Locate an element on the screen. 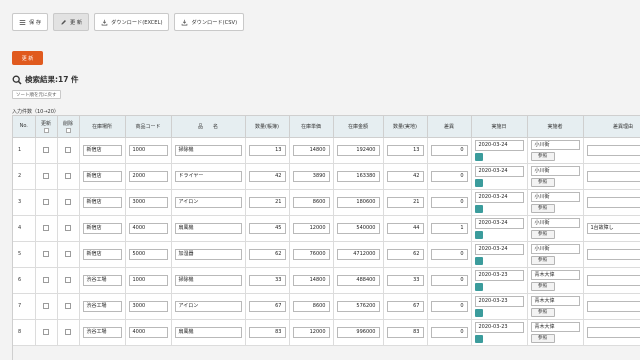  col-header-qty-actual: 数量(実地) is located at coordinates (405, 127).